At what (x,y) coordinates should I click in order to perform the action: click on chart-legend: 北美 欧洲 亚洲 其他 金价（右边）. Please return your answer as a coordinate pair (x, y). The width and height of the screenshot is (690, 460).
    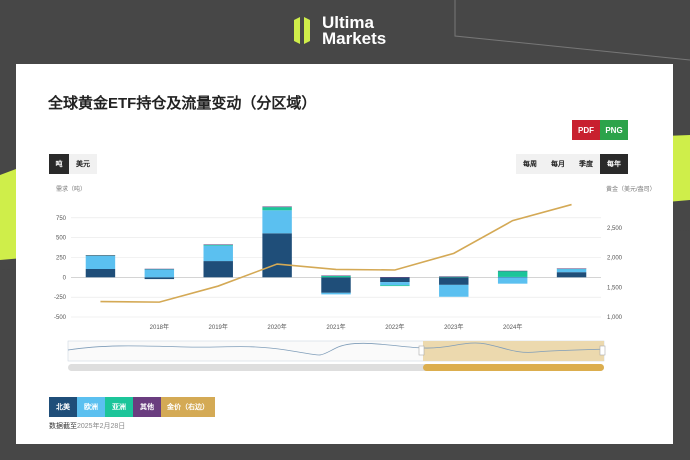
    Looking at the image, I should click on (132, 407).